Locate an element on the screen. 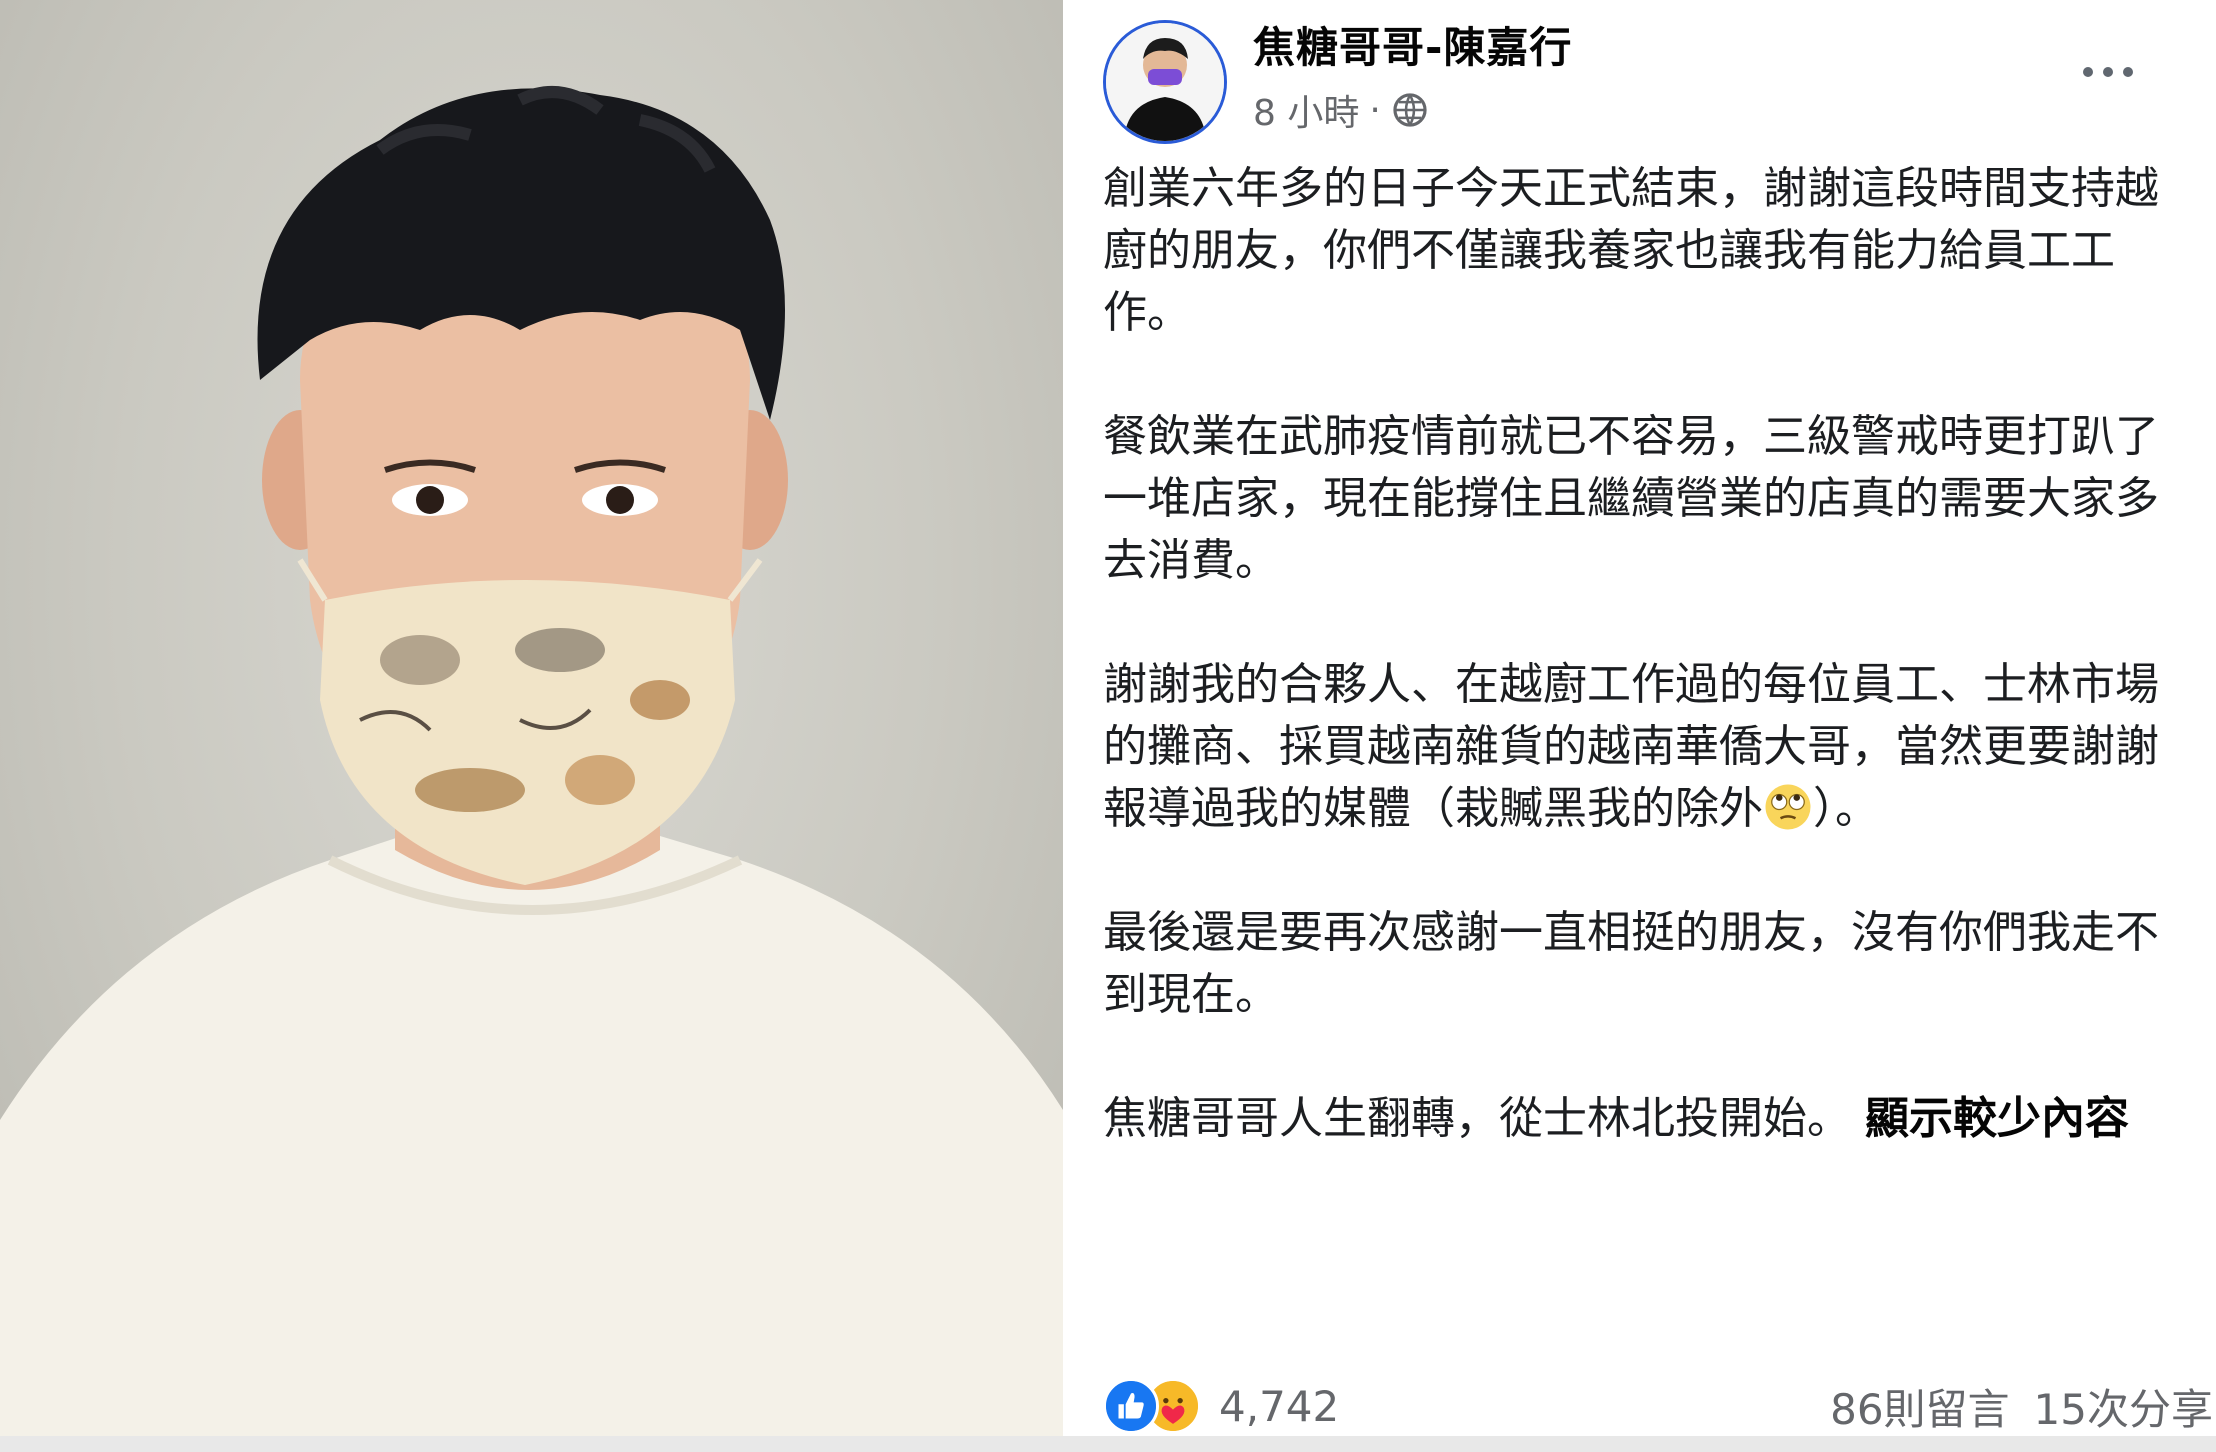  post-paragraph: 焦糖哥哥人生翻轉，從士林北投開始。 顯示較少內容 is located at coordinates (1643, 1119).